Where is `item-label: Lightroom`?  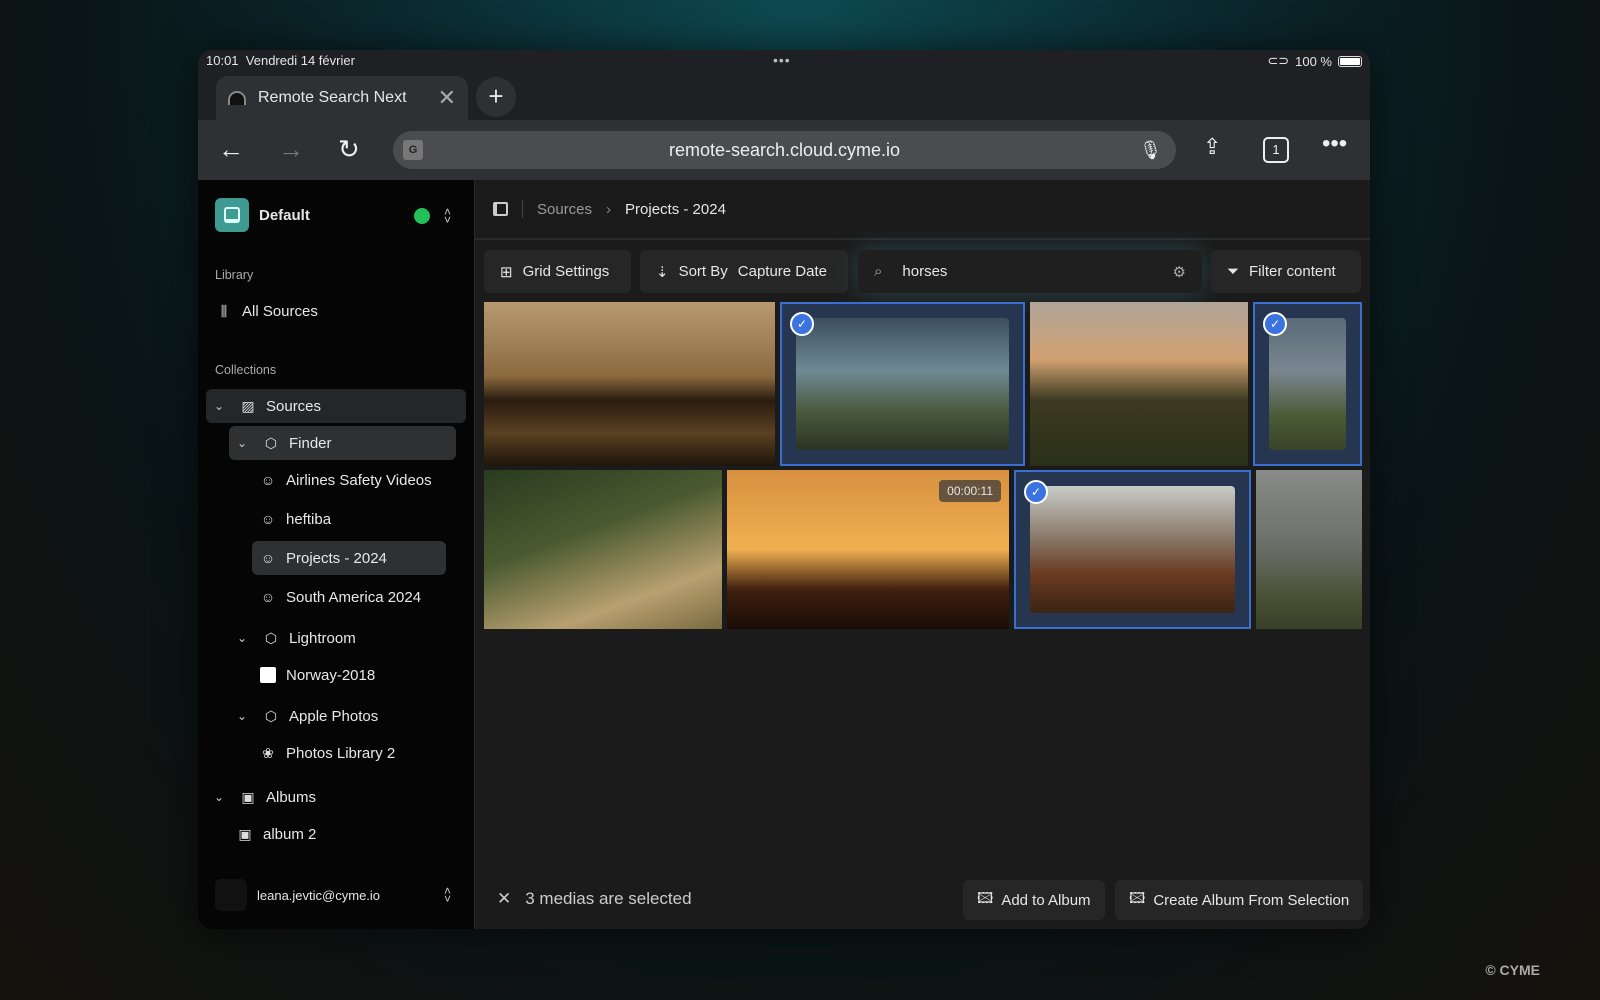 item-label: Lightroom is located at coordinates (322, 638).